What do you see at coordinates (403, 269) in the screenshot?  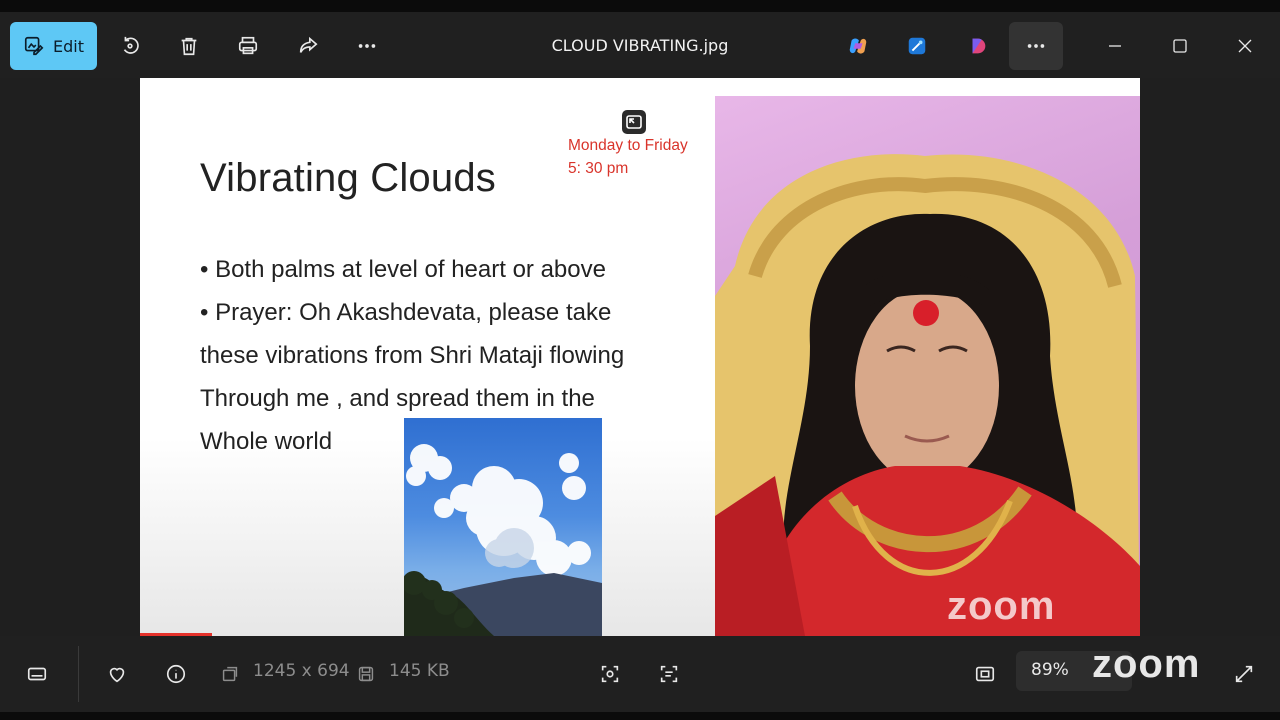 I see `bullet-line: • Both palms at level of heart or above` at bounding box center [403, 269].